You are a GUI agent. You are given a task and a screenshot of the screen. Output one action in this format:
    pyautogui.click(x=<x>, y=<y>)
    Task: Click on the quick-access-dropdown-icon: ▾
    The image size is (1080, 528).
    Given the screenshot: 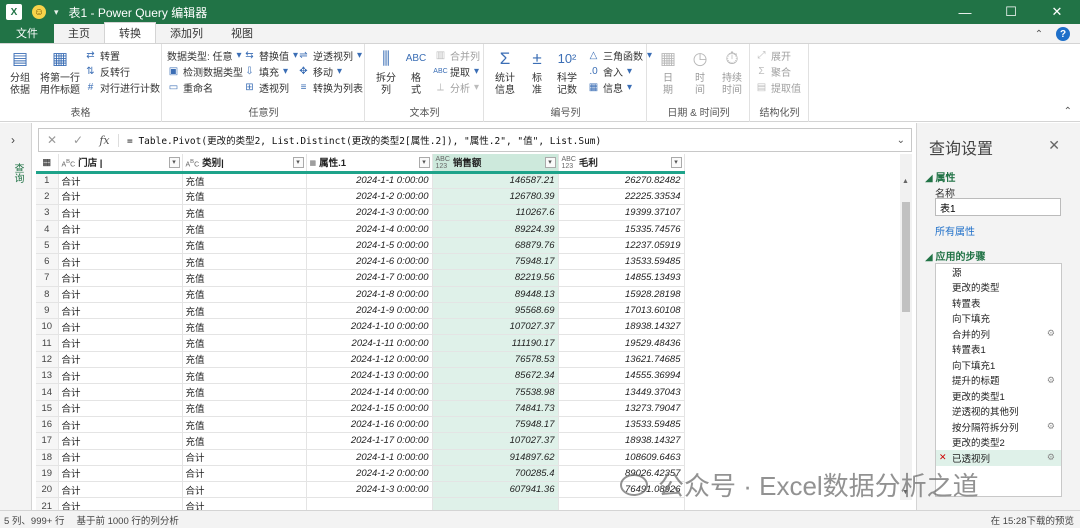 What is the action you would take?
    pyautogui.click(x=56, y=12)
    